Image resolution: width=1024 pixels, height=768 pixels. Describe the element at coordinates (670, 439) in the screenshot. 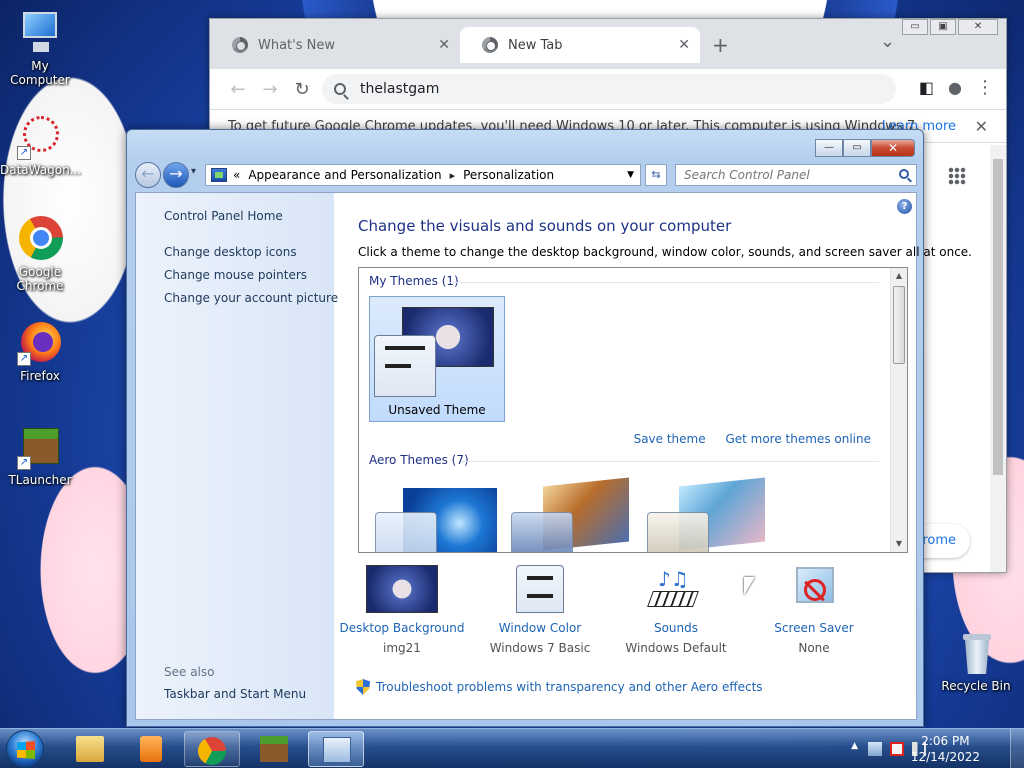

I see `save-theme-link: Save theme` at that location.